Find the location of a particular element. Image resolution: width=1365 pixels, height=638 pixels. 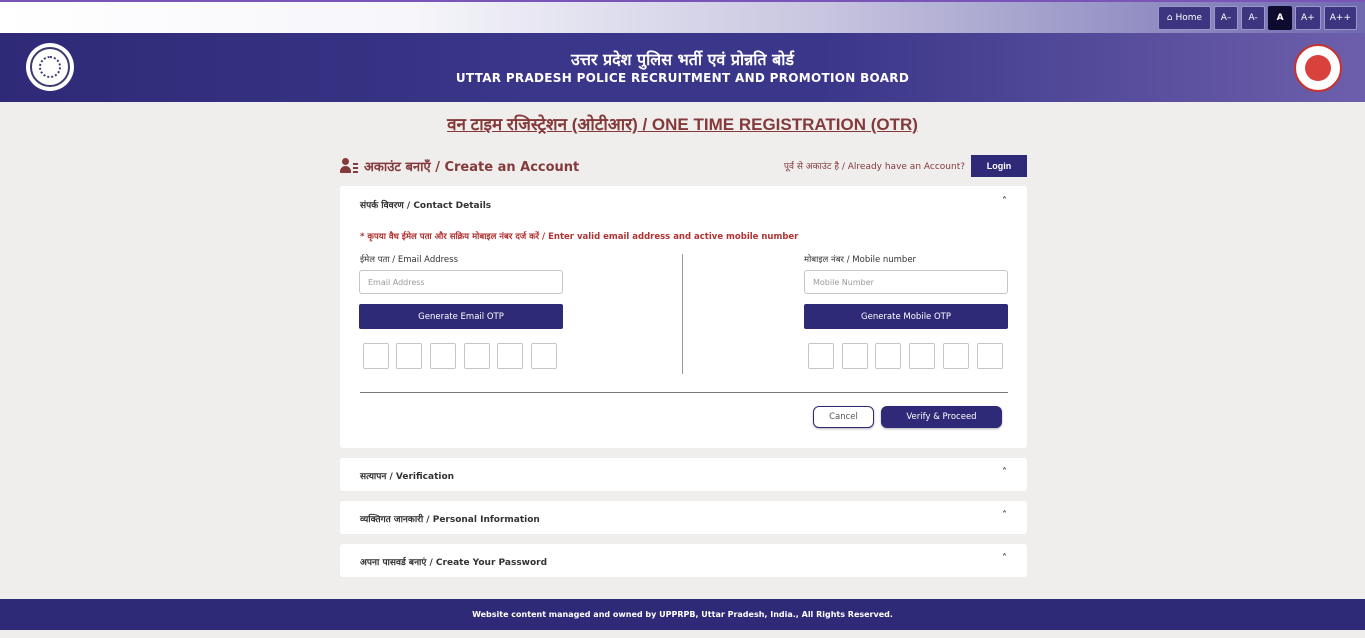

login-button: Login is located at coordinates (999, 166).